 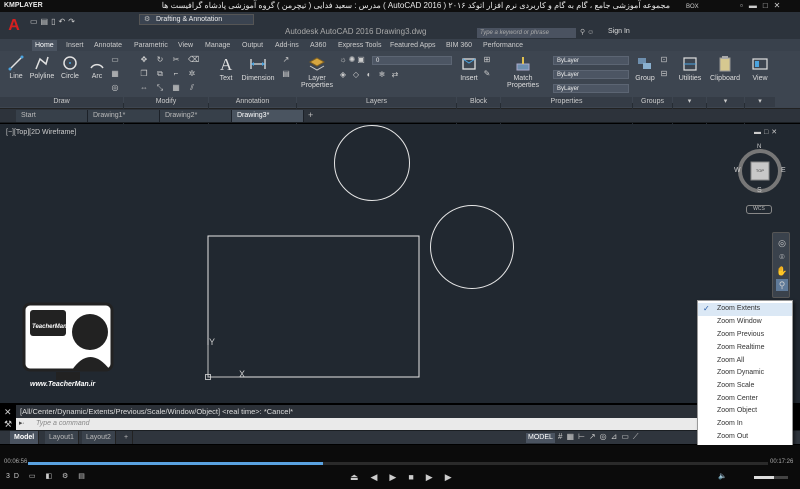 What do you see at coordinates (690, 68) in the screenshot?
I see `utilities-button: Utilities` at bounding box center [690, 68].